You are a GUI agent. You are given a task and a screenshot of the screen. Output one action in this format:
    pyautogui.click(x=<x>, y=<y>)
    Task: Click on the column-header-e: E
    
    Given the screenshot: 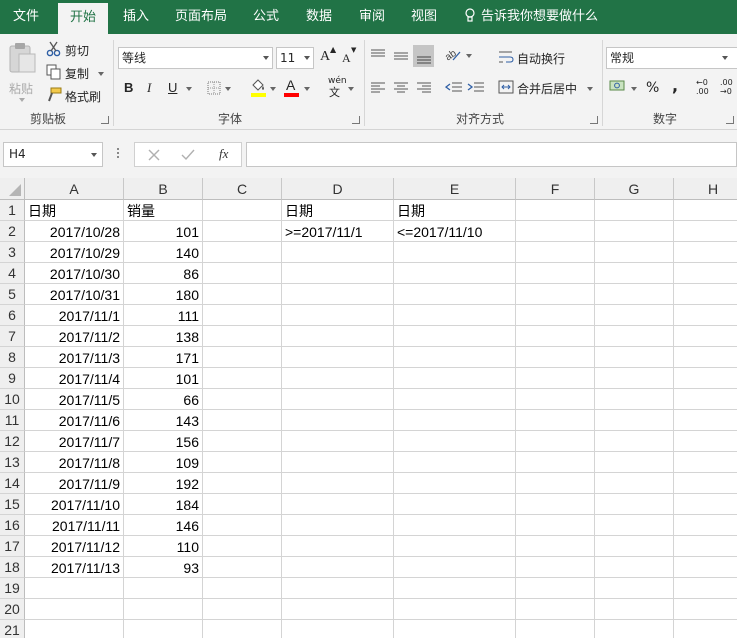 What is the action you would take?
    pyautogui.click(x=455, y=189)
    